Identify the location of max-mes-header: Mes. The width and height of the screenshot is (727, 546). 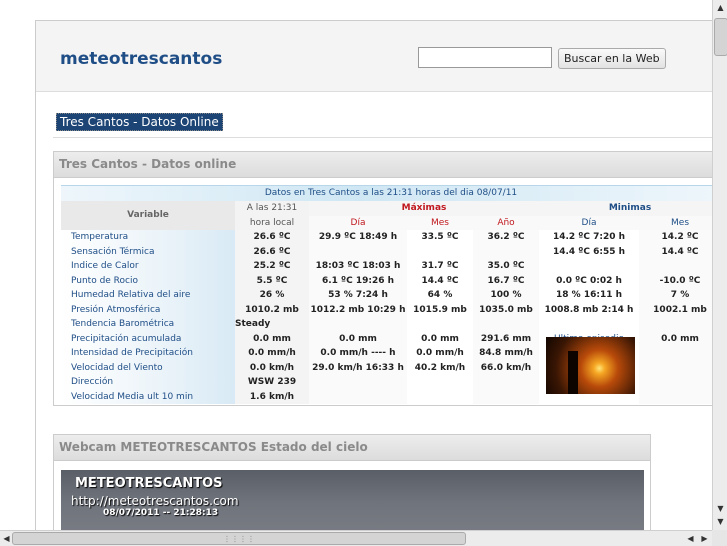
(440, 222).